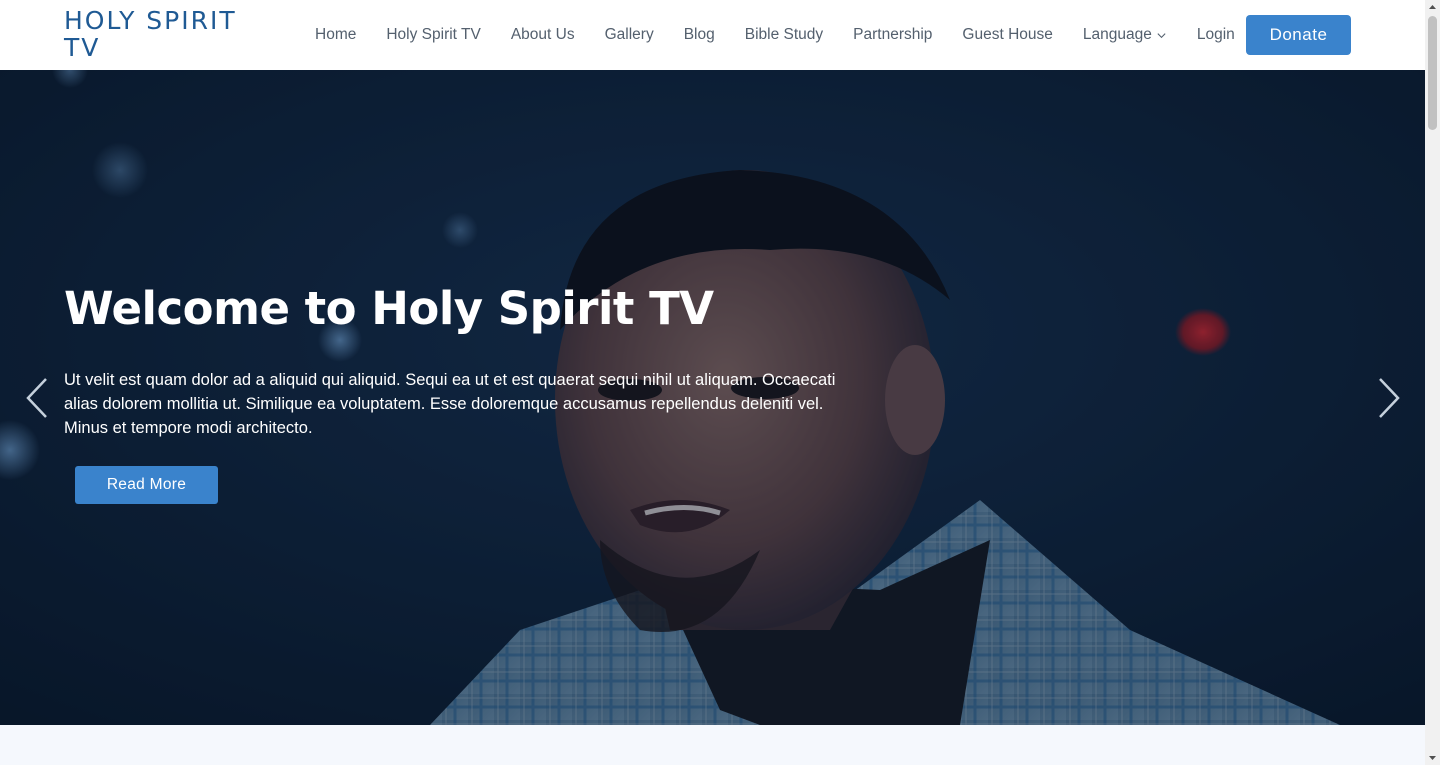  What do you see at coordinates (699, 35) in the screenshot?
I see `nav-blog: Blog` at bounding box center [699, 35].